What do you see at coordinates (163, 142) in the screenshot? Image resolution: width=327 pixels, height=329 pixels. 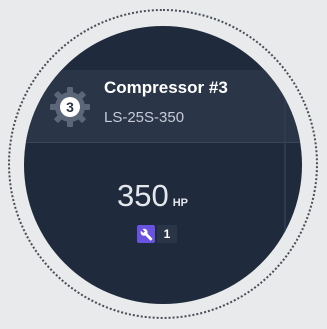 I see `header-divider` at bounding box center [163, 142].